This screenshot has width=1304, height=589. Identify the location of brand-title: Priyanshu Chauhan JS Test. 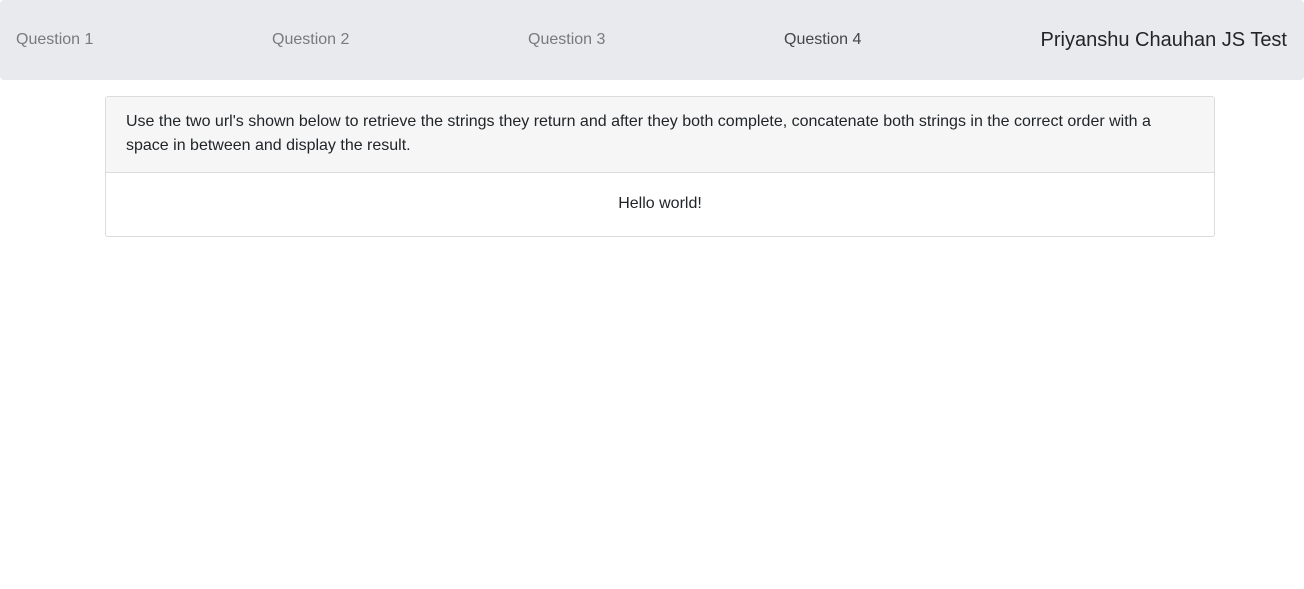
(1164, 40).